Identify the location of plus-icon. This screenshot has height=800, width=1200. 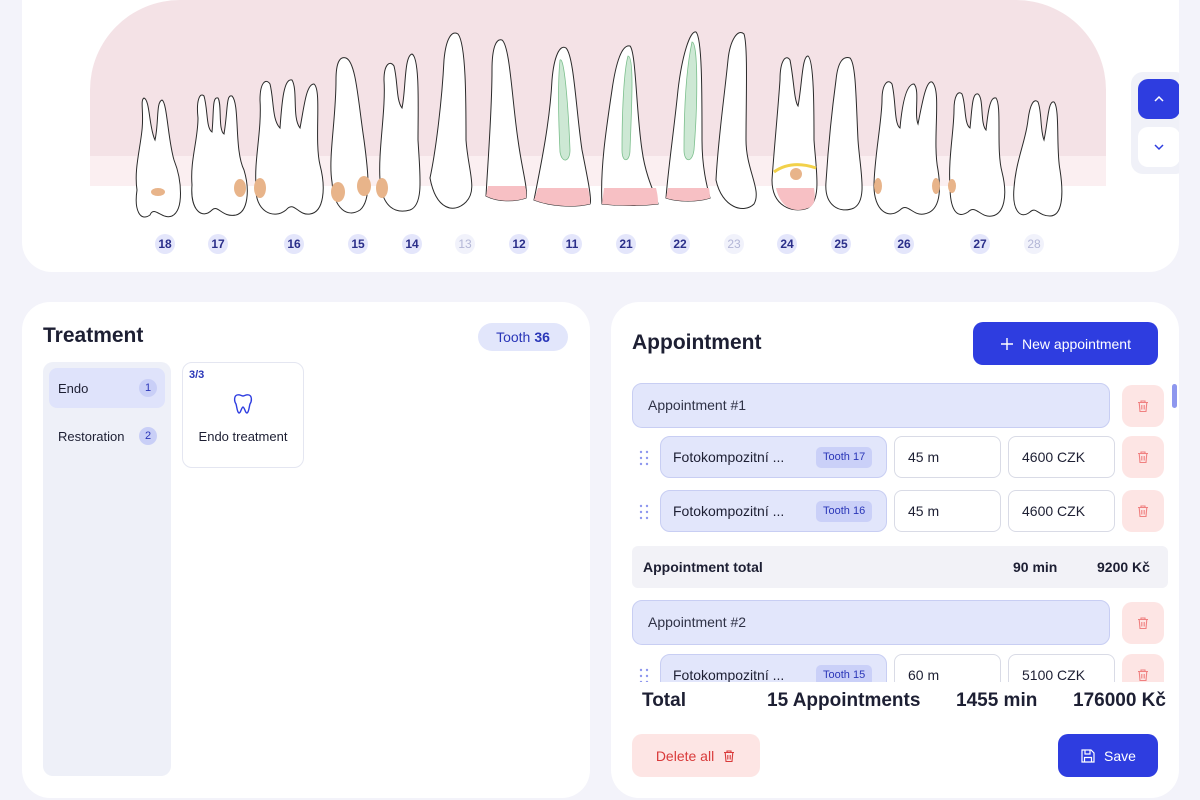
(1007, 343).